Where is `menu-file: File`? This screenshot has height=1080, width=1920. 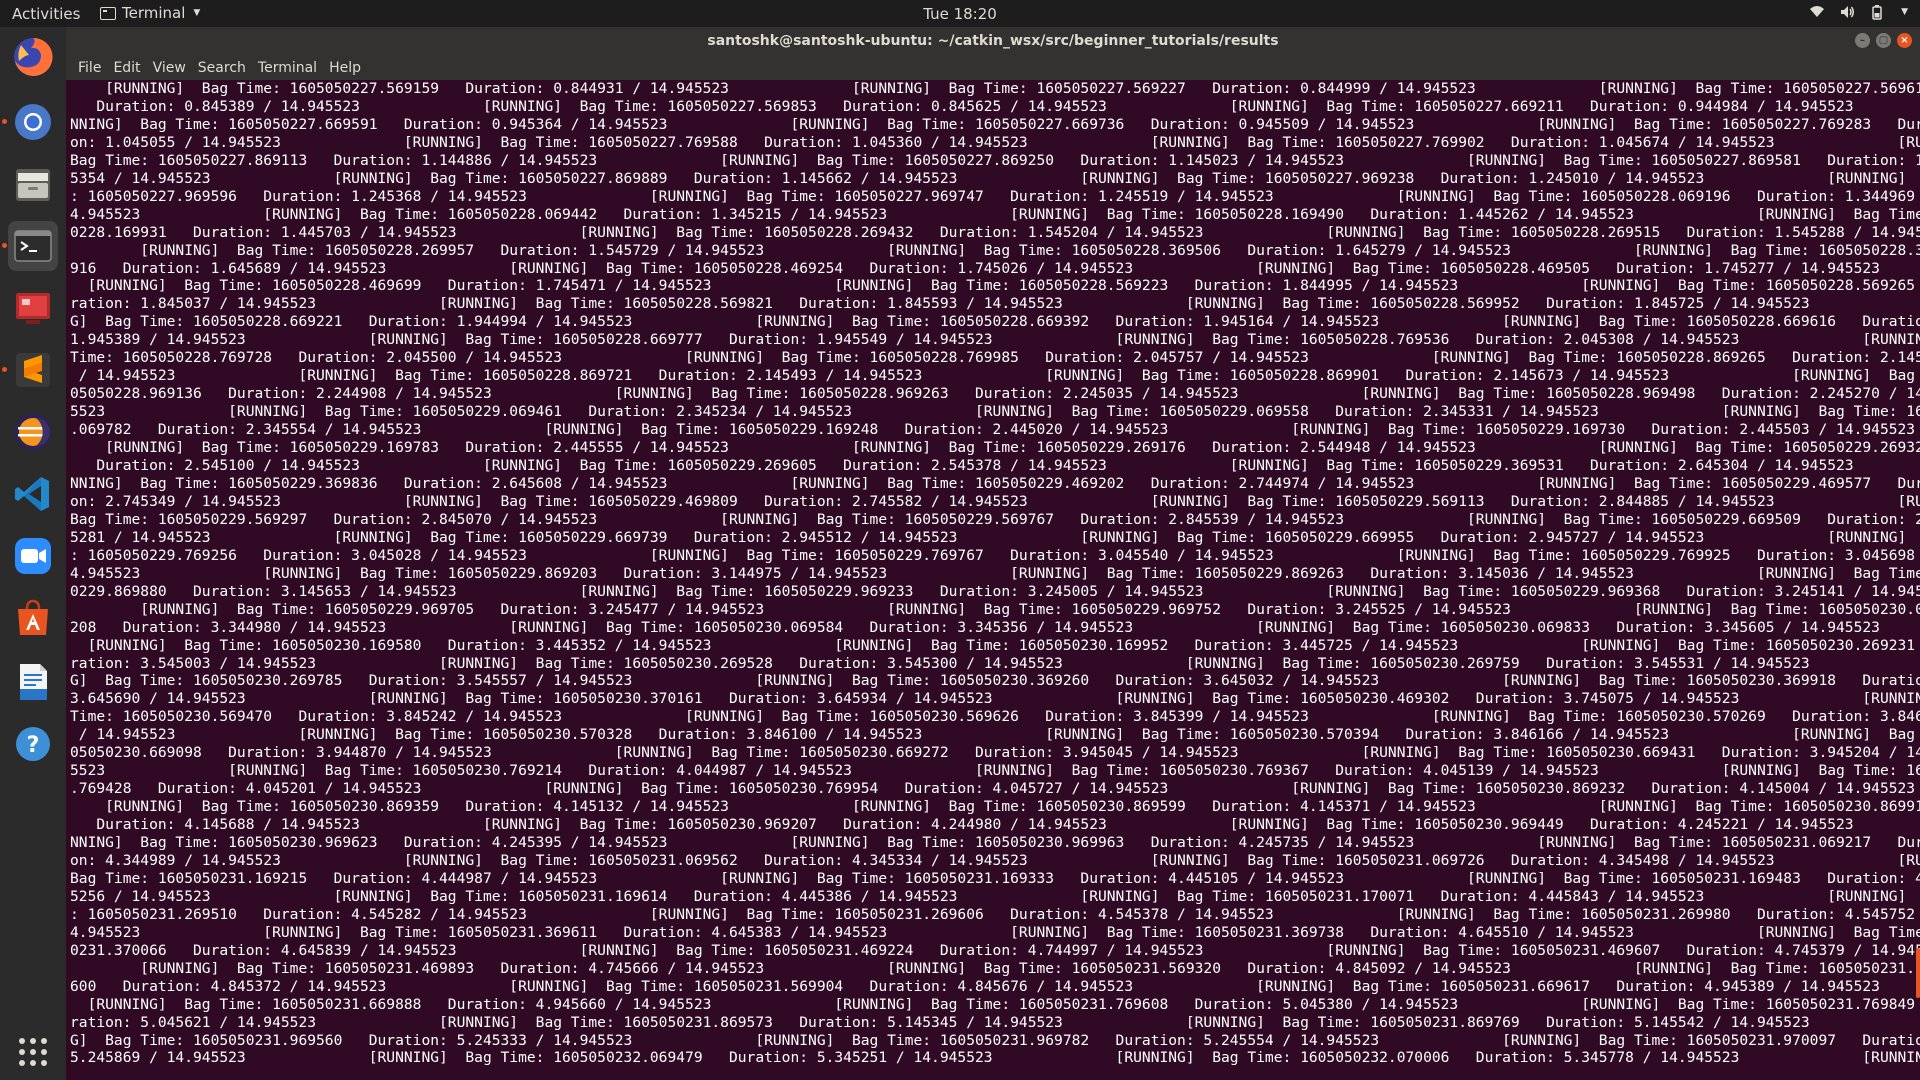 menu-file: File is located at coordinates (89, 68).